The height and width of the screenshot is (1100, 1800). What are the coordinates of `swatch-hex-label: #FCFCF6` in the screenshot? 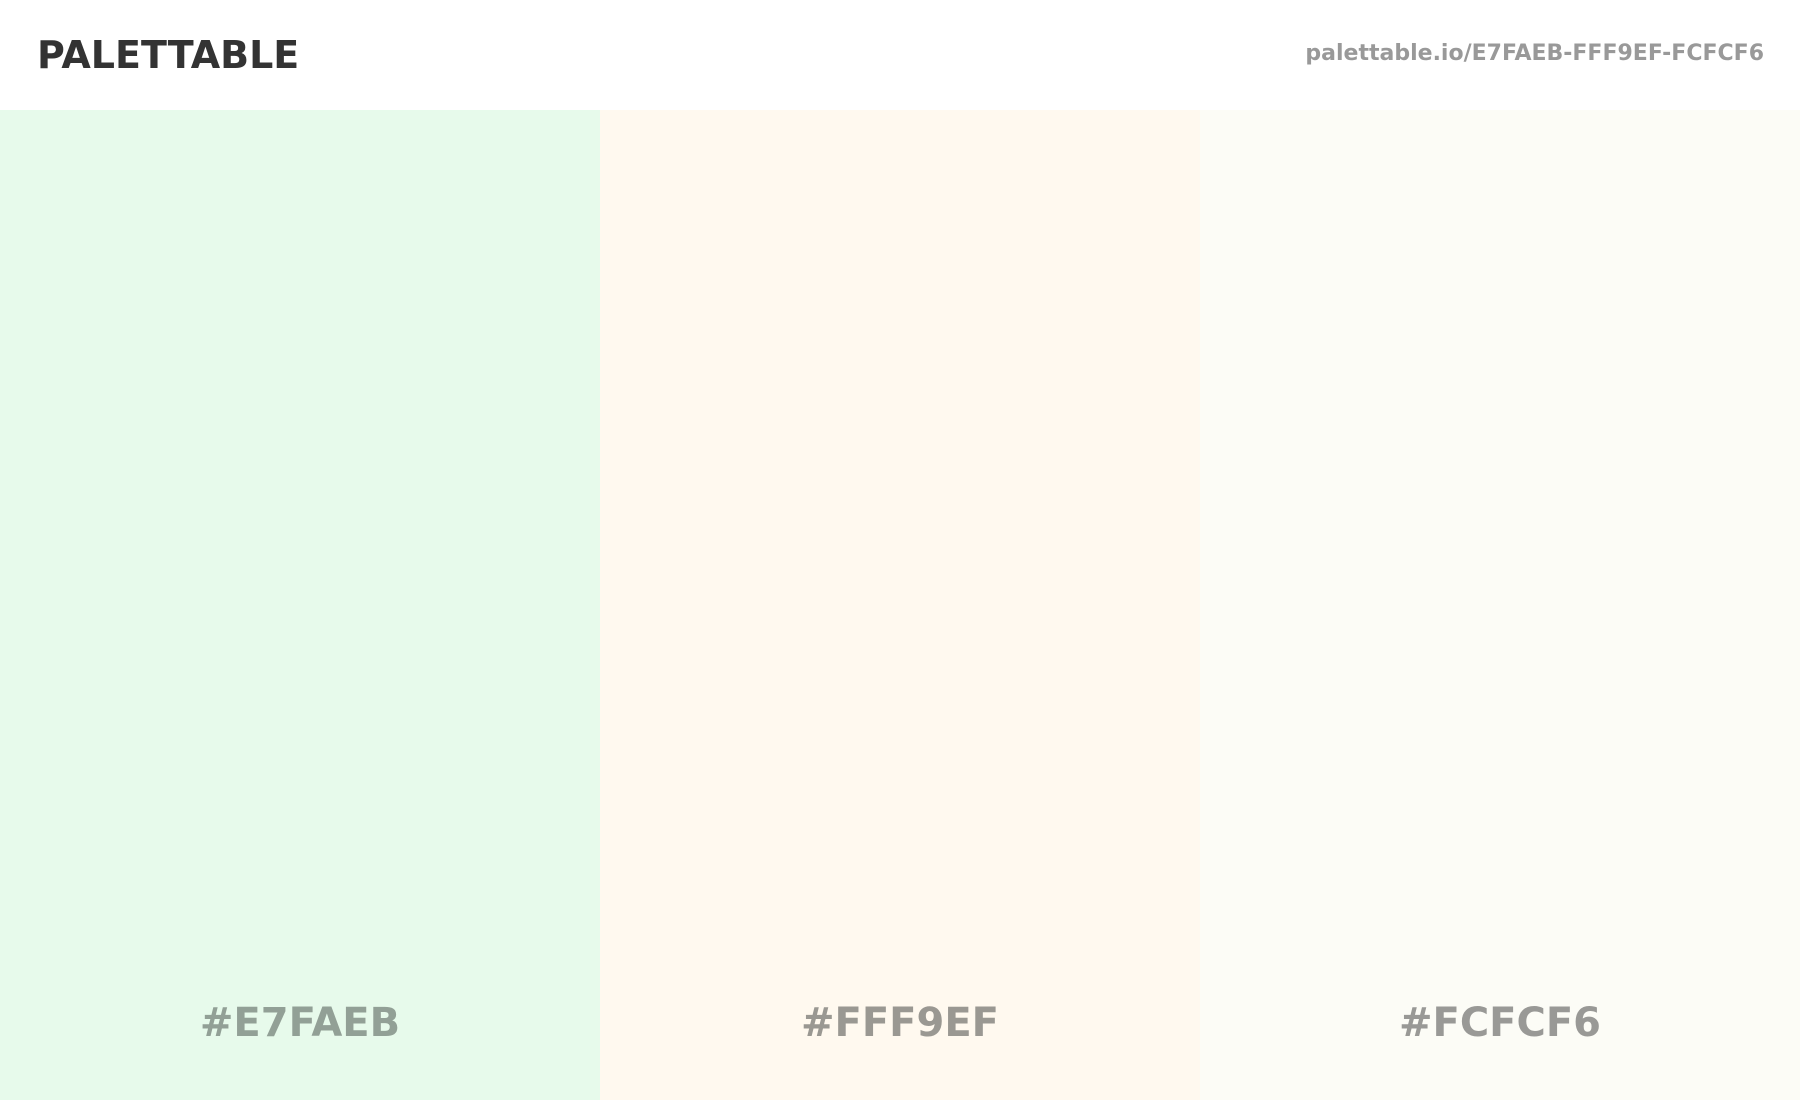 It's located at (1500, 1023).